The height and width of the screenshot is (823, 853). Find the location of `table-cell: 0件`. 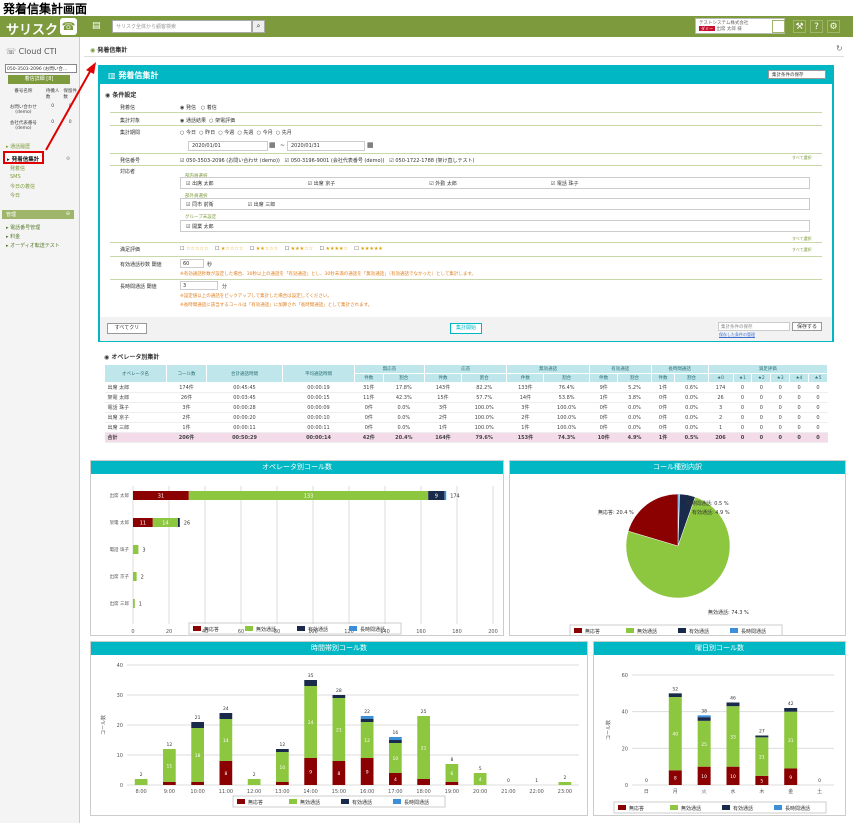

table-cell: 0件 is located at coordinates (663, 417).